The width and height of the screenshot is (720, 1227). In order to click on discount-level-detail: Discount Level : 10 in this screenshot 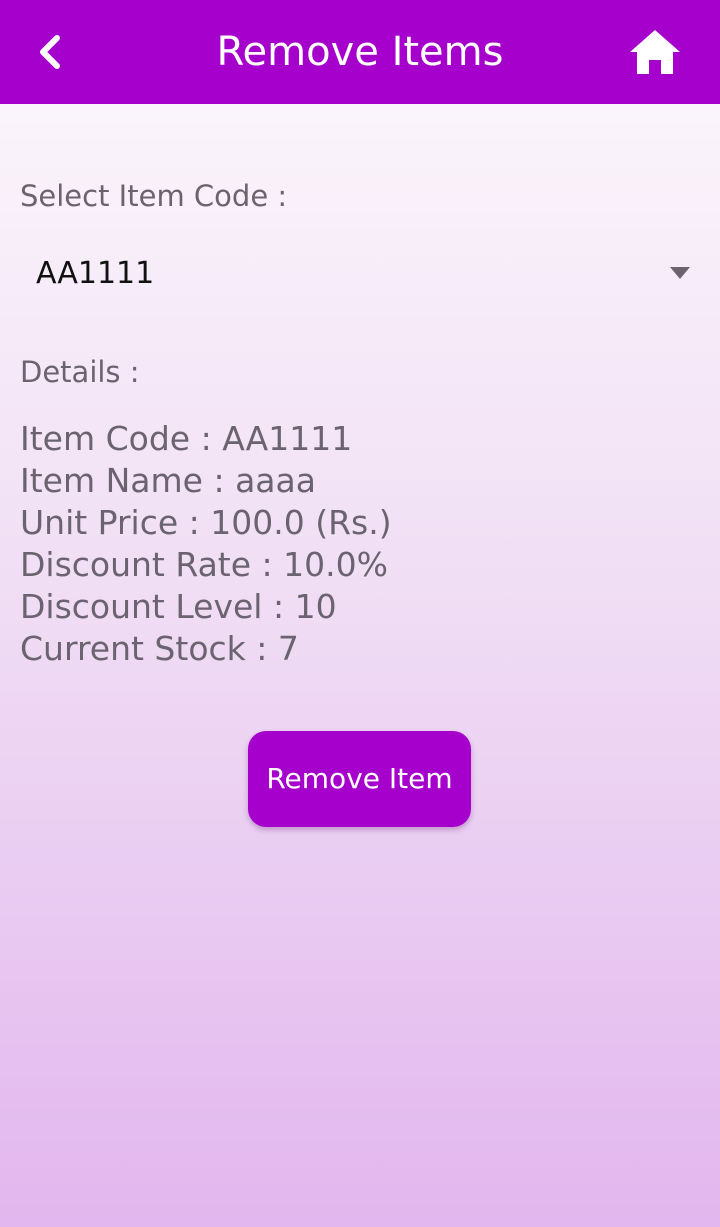, I will do `click(178, 606)`.